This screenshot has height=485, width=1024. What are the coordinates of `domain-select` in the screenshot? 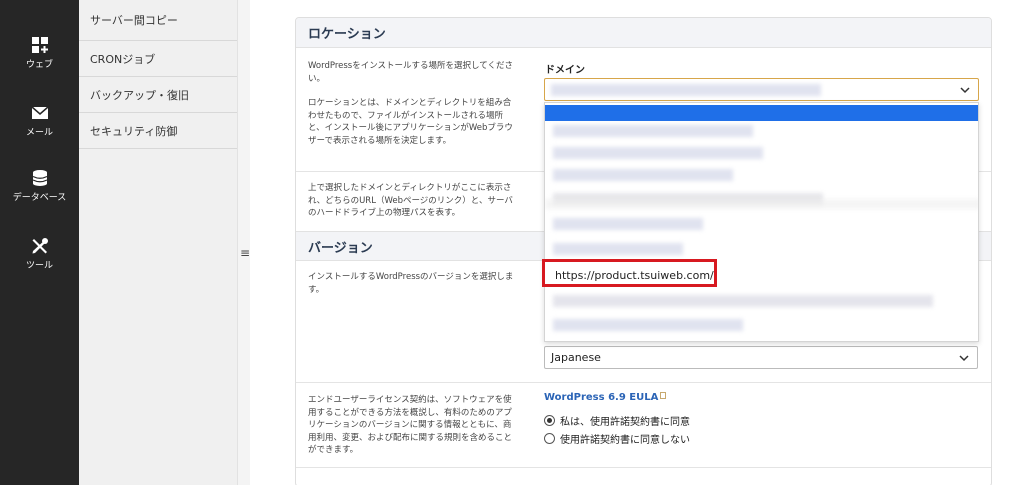 It's located at (761, 89).